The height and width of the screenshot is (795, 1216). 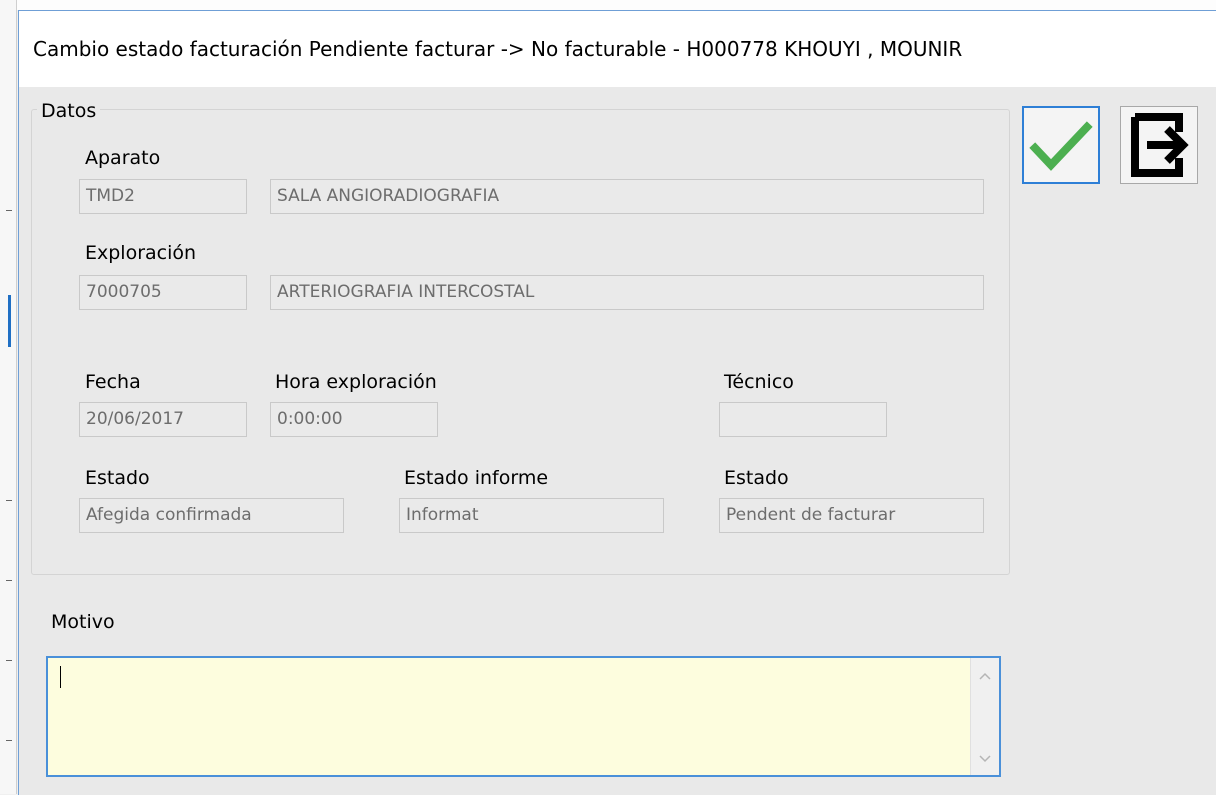 What do you see at coordinates (984, 716) in the screenshot?
I see `motivo-scrollbar` at bounding box center [984, 716].